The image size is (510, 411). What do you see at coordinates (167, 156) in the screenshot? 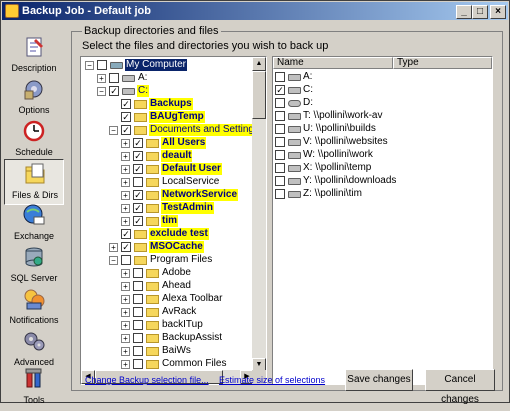
I see `tree-row-deault: + ✓ deault` at bounding box center [167, 156].